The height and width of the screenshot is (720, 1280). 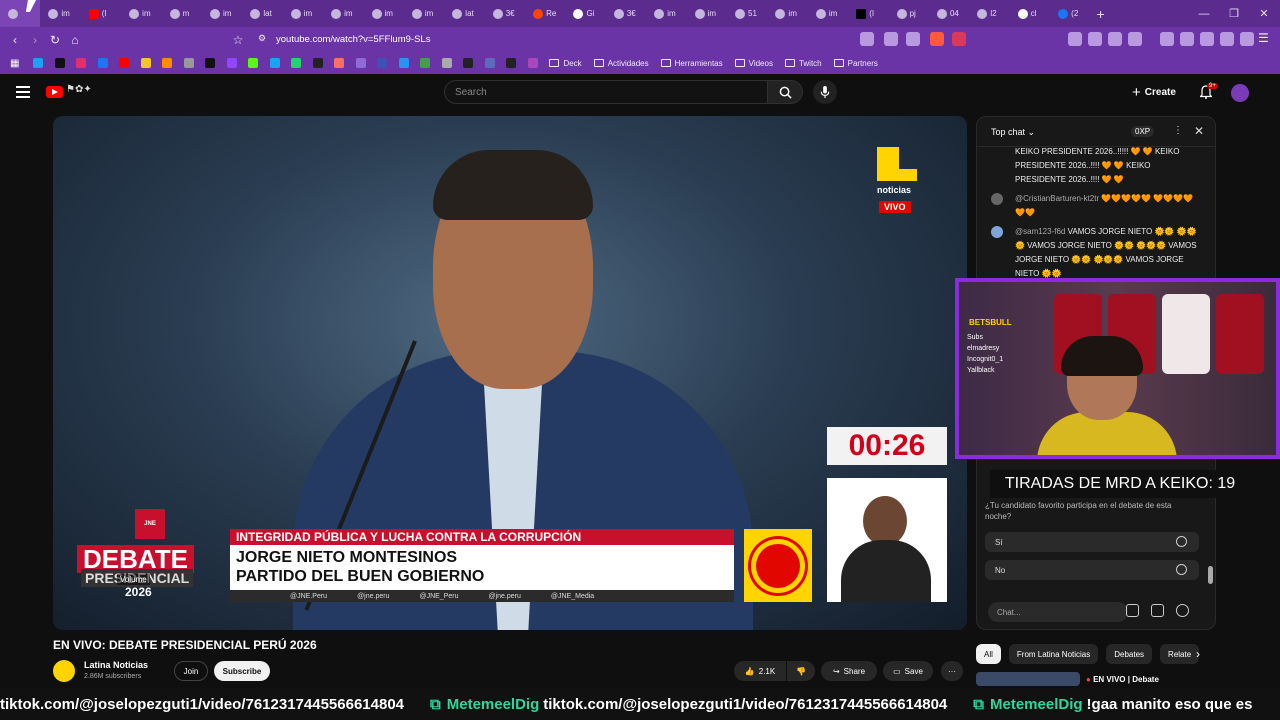 I want to click on browser-tab: Gi, so click(x=585, y=13).